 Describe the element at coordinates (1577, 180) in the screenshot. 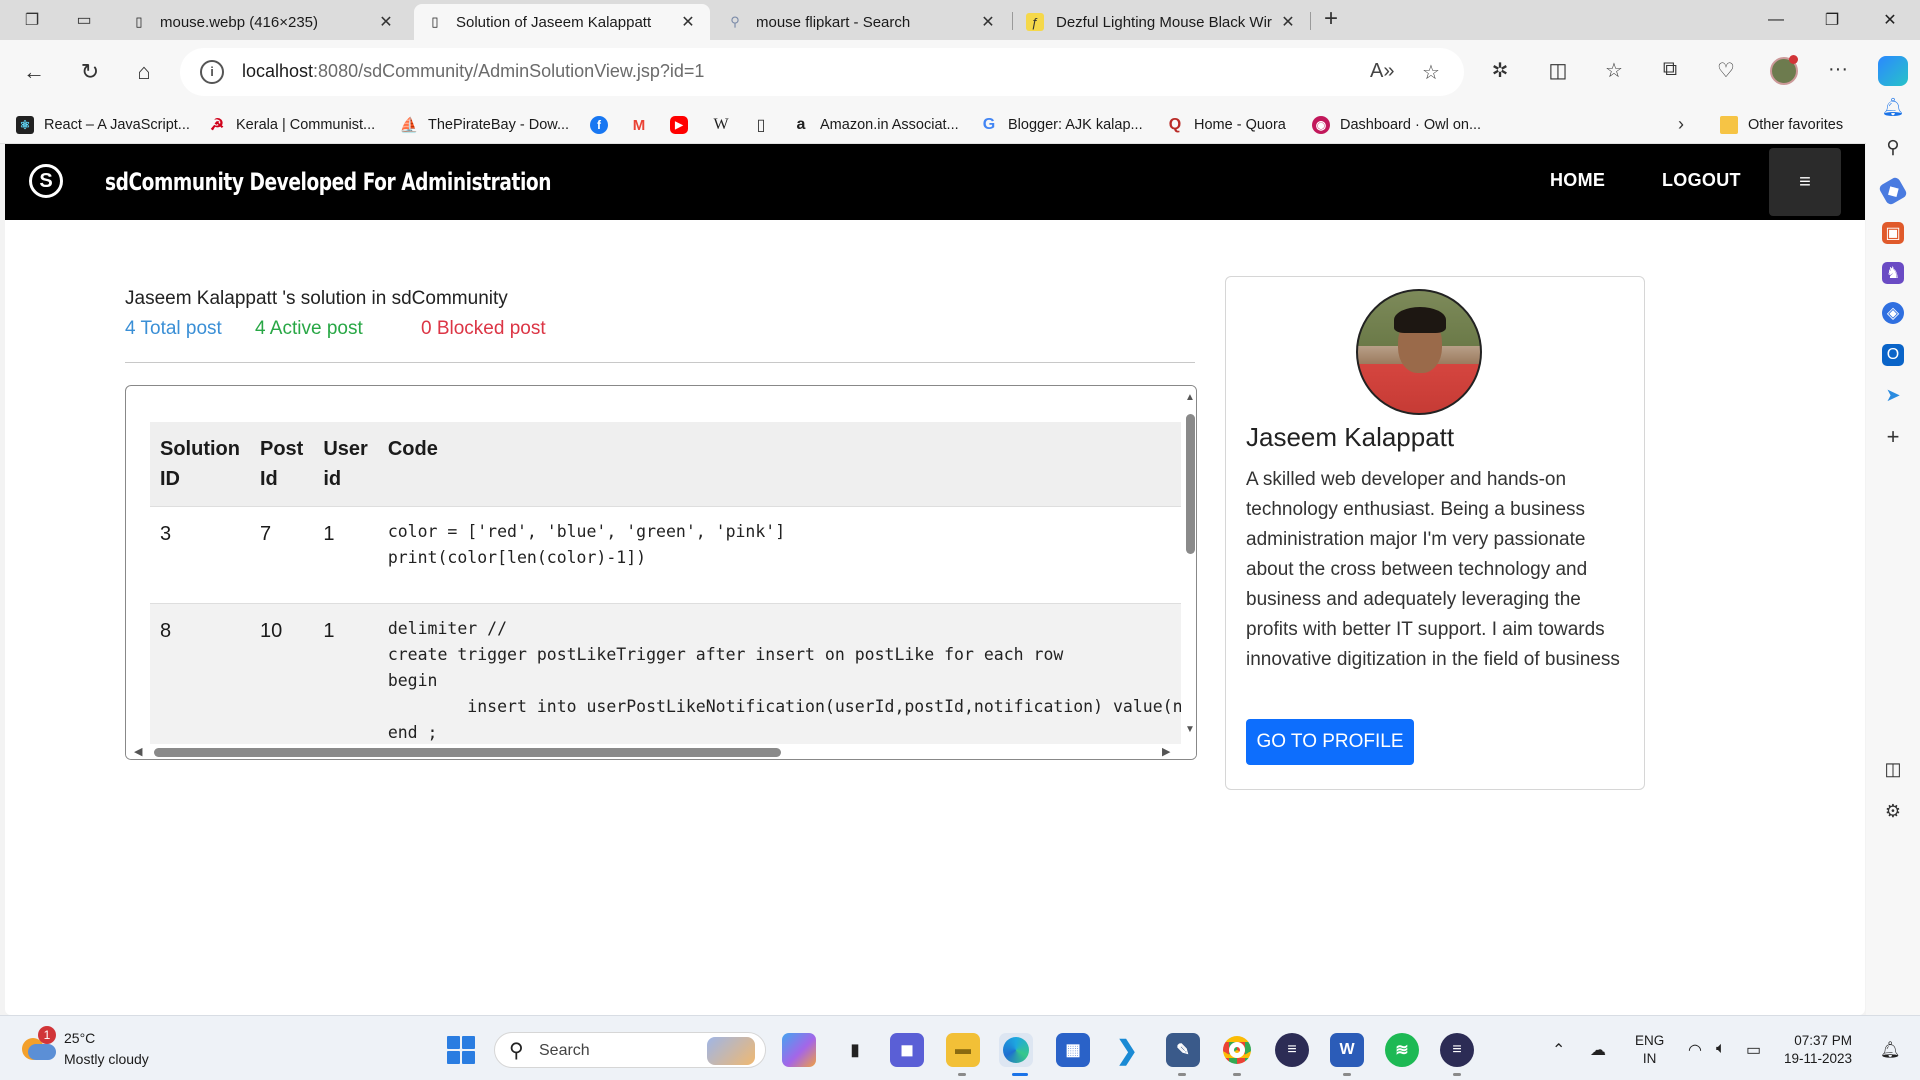

I see `nav-home-link: HOME` at that location.